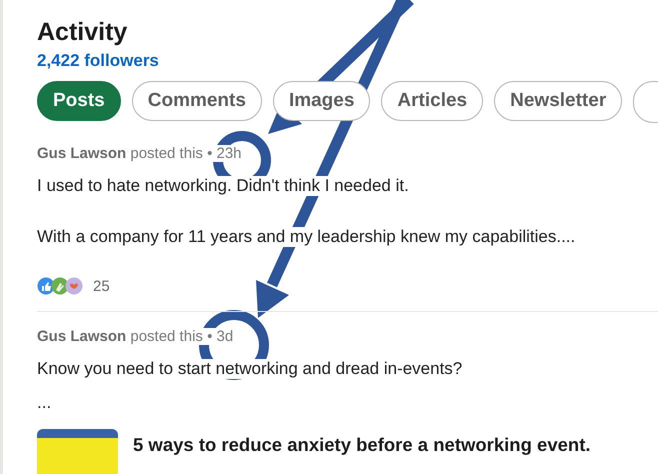 The image size is (658, 474). I want to click on post-meta: Gus Lawson posted this • 23h, so click(139, 153).